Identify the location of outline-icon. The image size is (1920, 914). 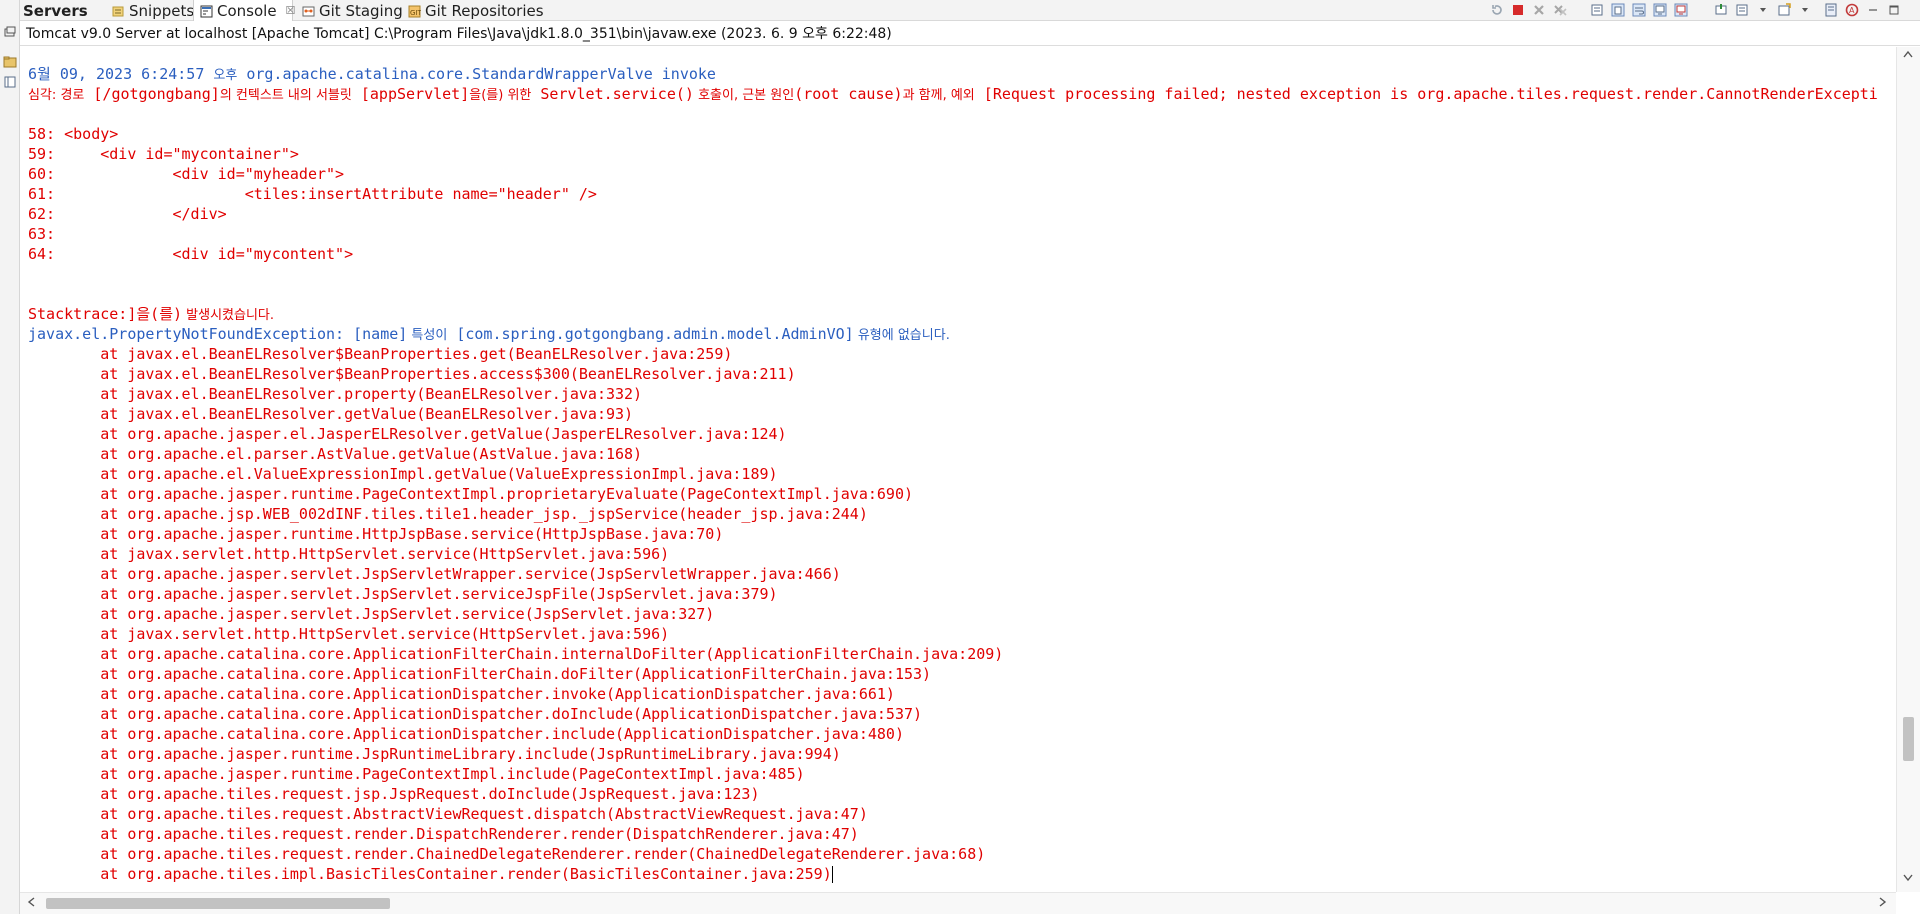
(10, 81).